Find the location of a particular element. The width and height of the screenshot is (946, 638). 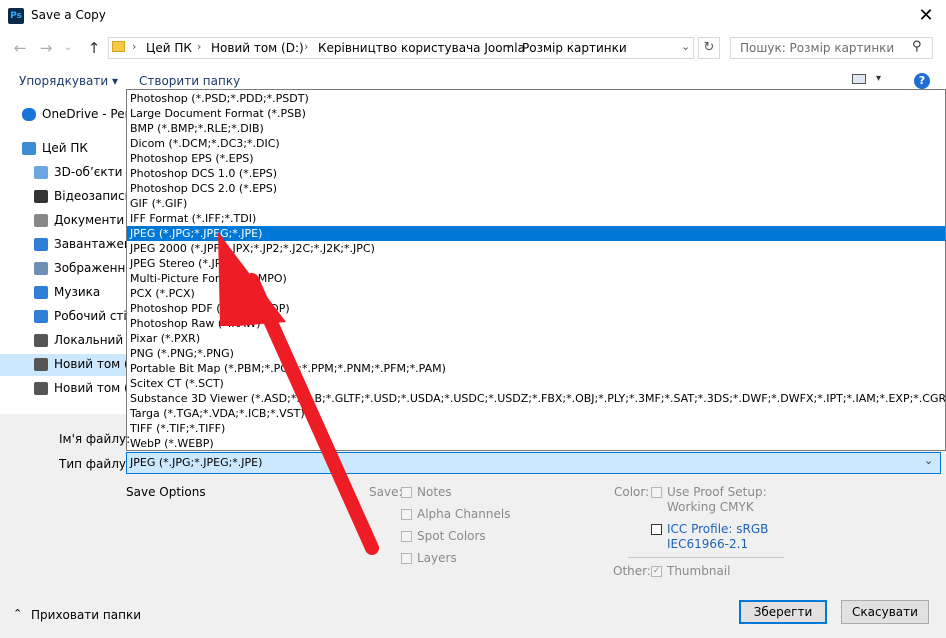

filetype-option: Scitex CT (*.SCT) is located at coordinates (536, 383).